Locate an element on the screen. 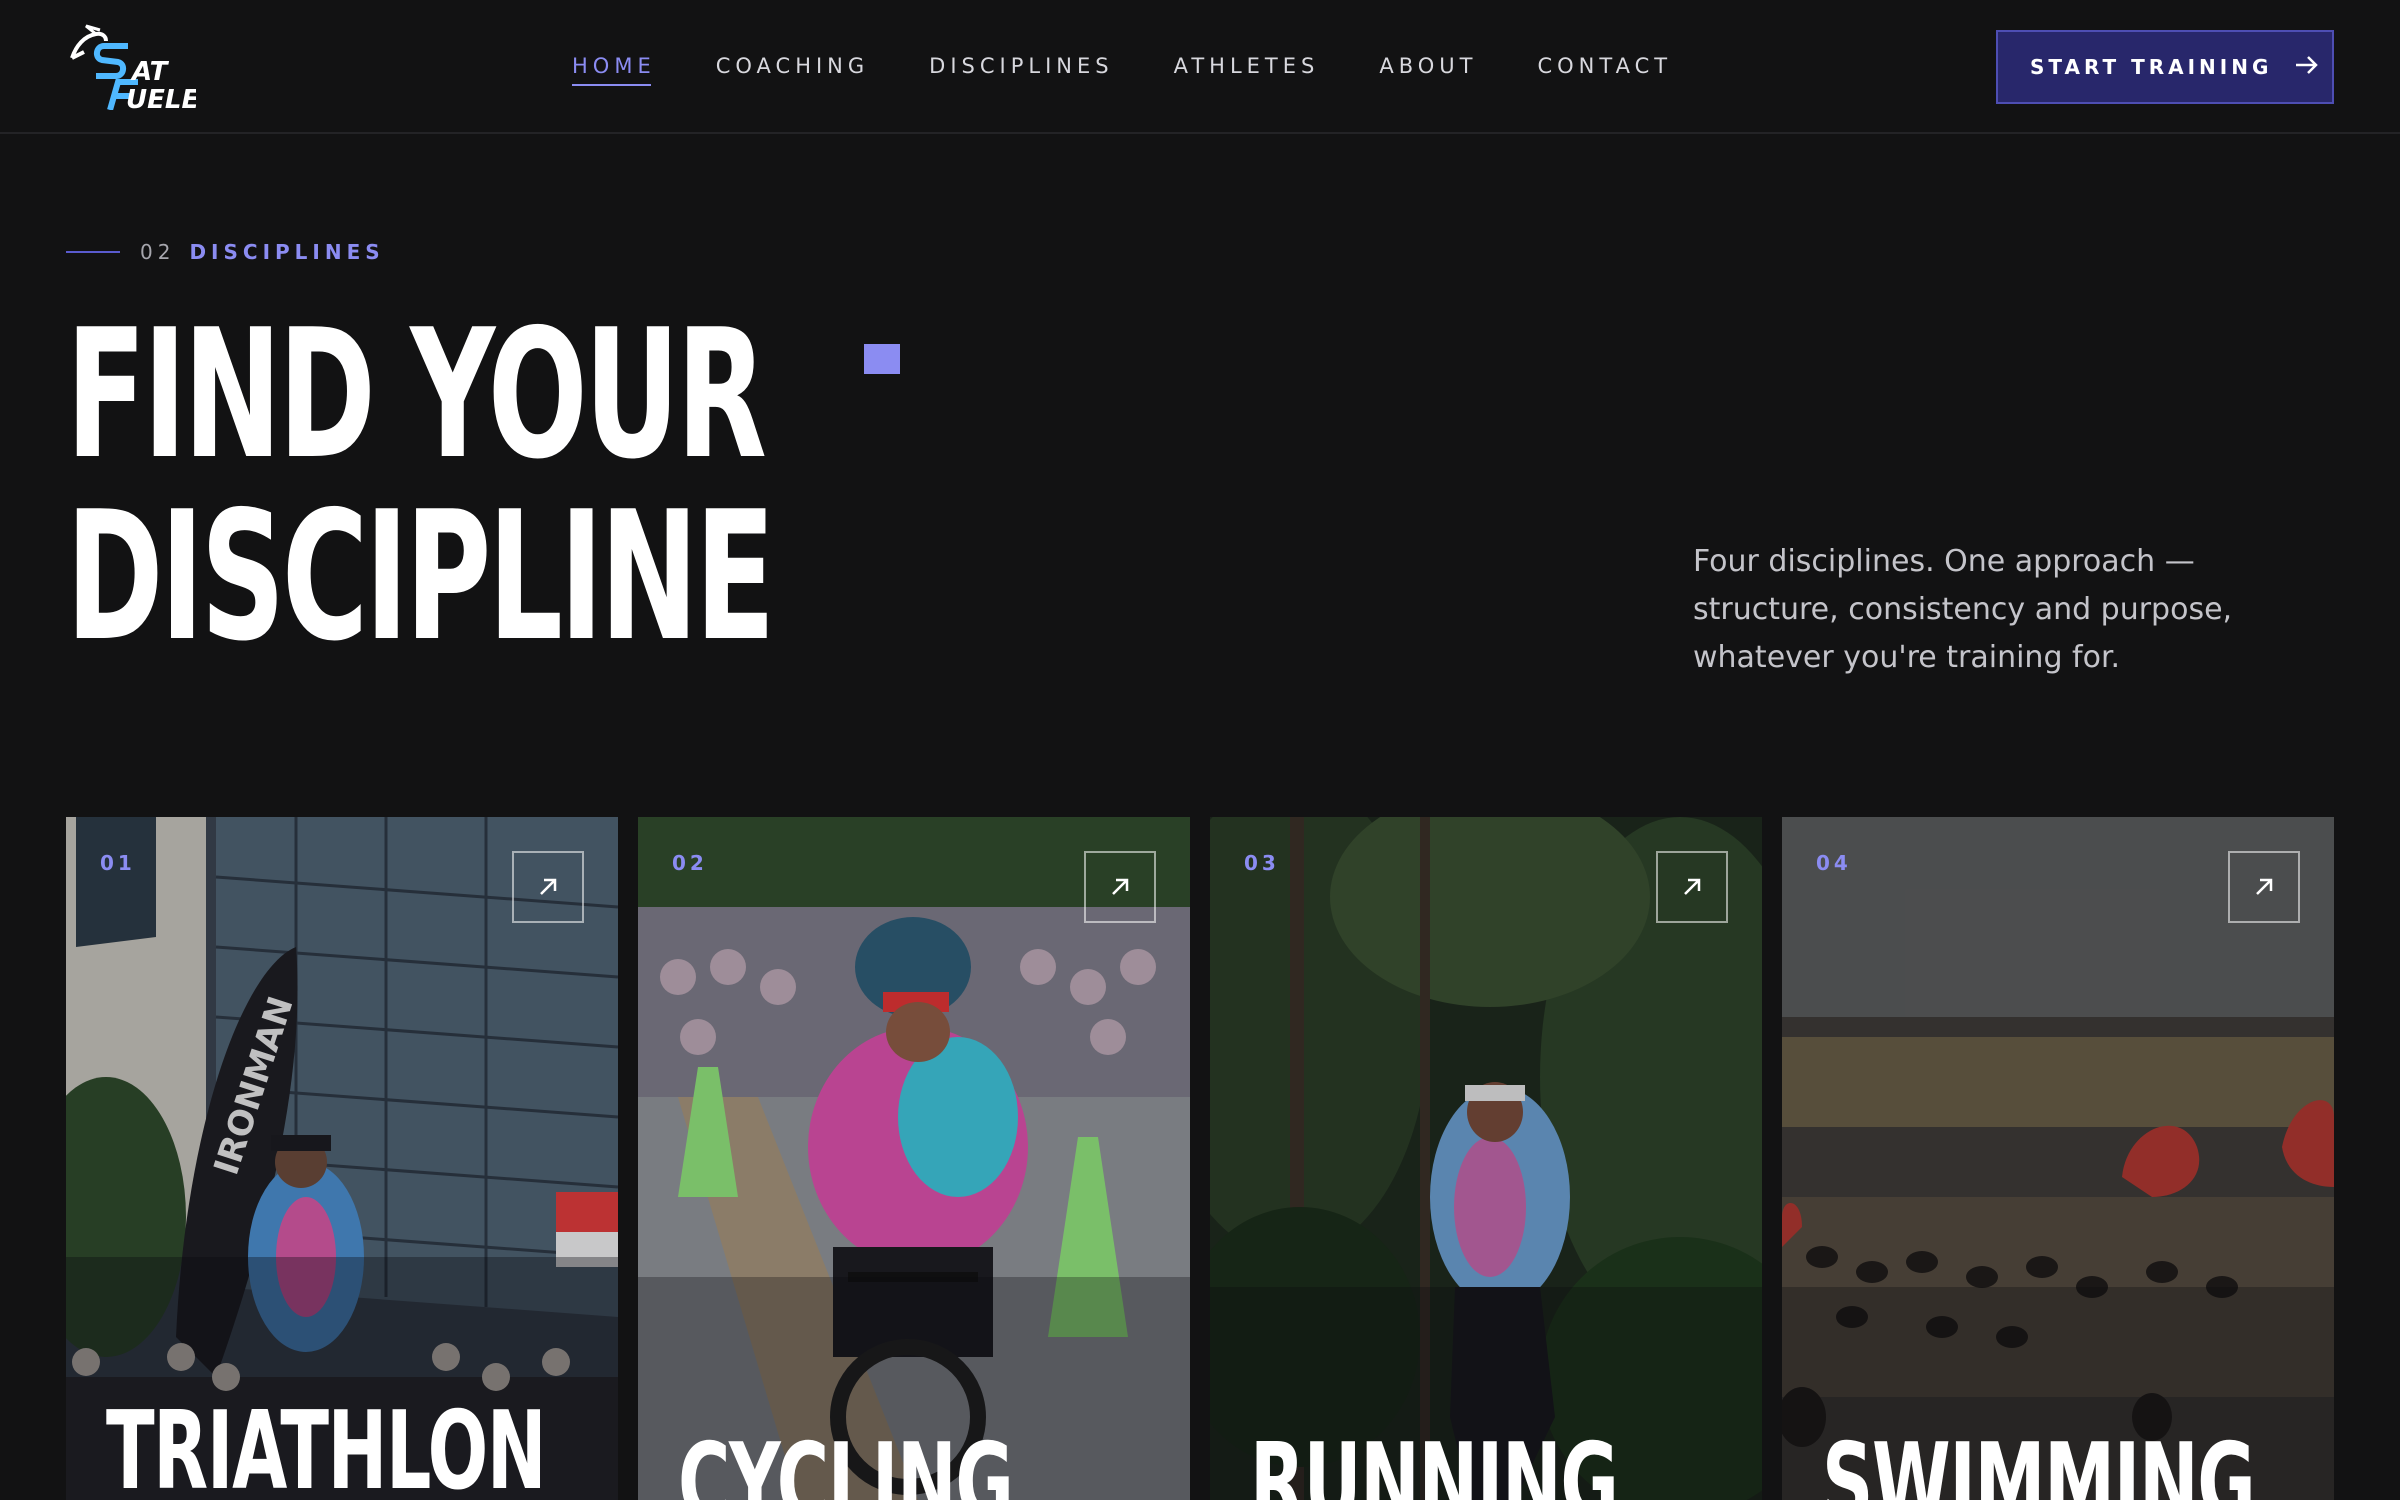 Image resolution: width=2400 pixels, height=1500 pixels. card-title: SWIMMING is located at coordinates (2039, 1460).